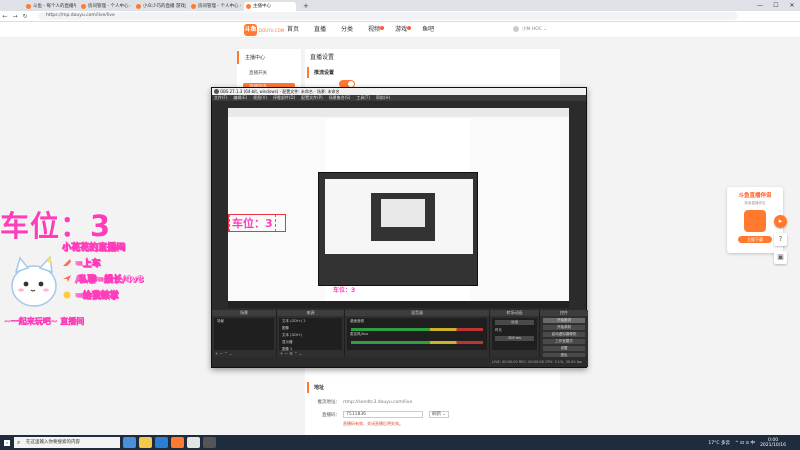 Image resolution: width=800 pixels, height=450 pixels. What do you see at coordinates (160, 6) in the screenshot?
I see `browser-tab: 小众少巧的直播 游戏直播` at bounding box center [160, 6].